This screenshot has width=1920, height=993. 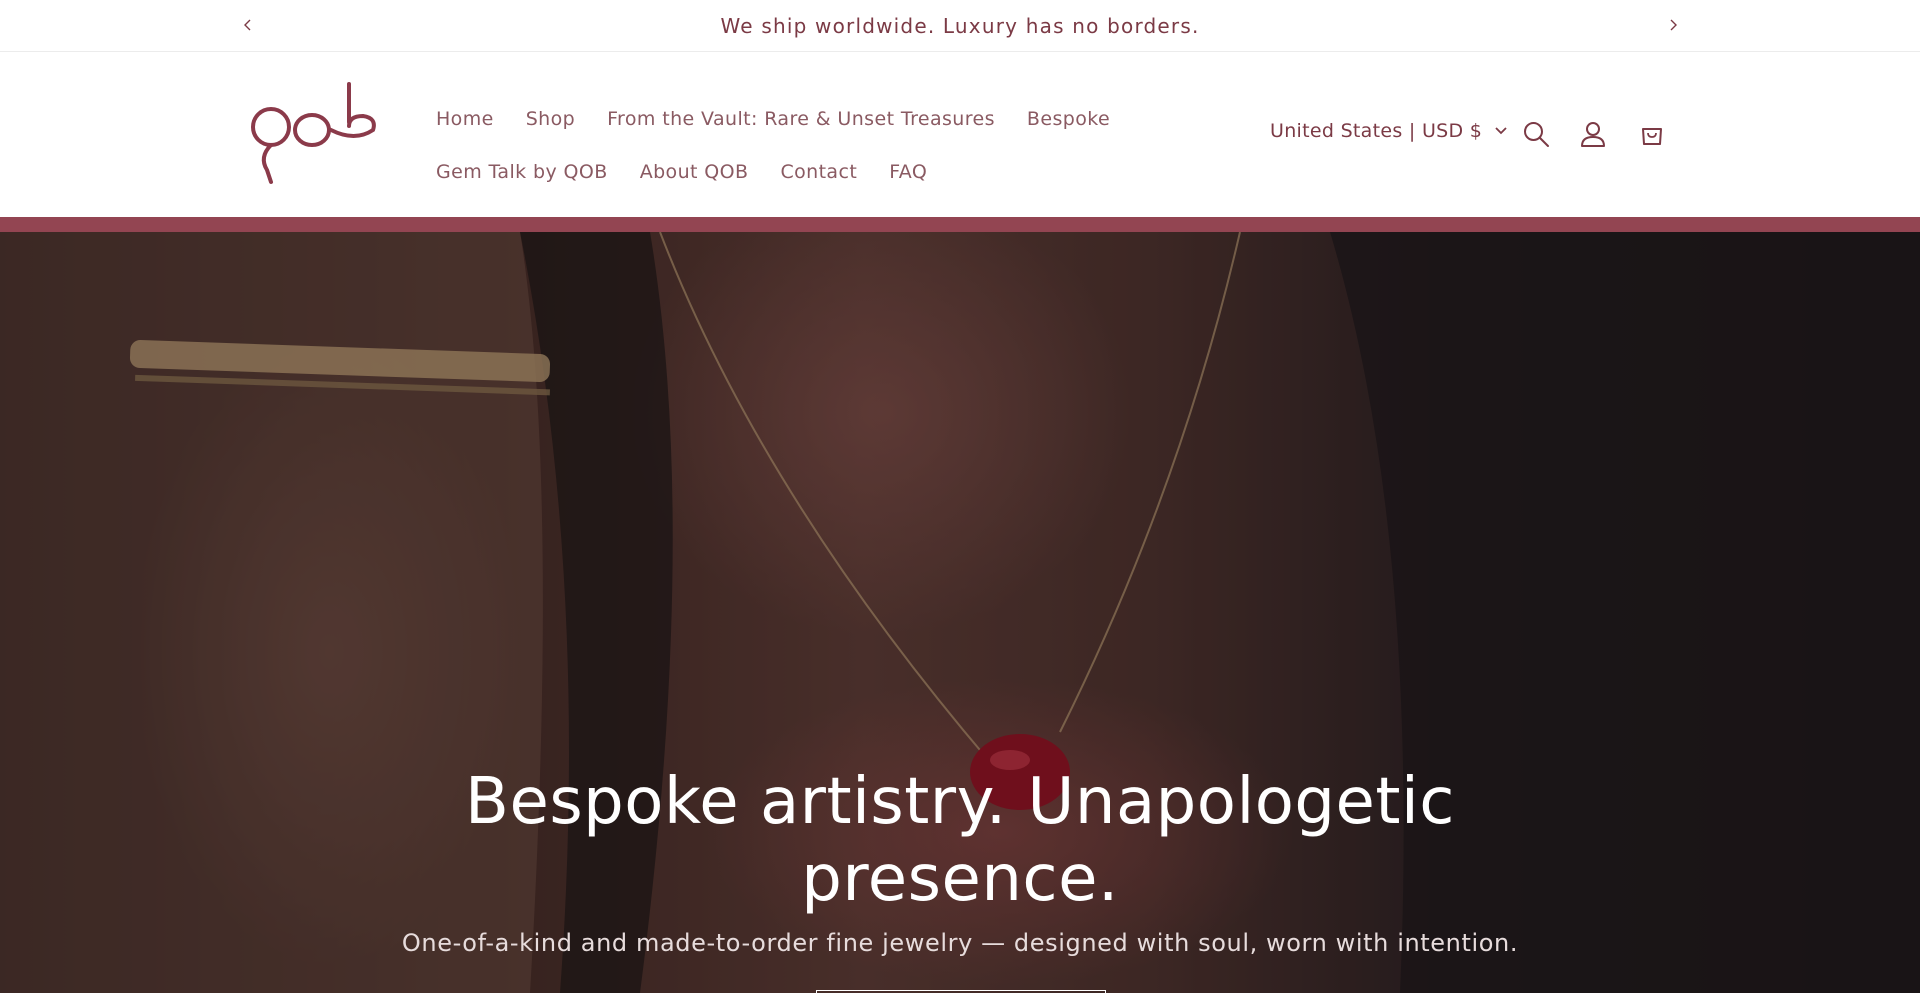 I want to click on nav-shop: Shop, so click(x=550, y=119).